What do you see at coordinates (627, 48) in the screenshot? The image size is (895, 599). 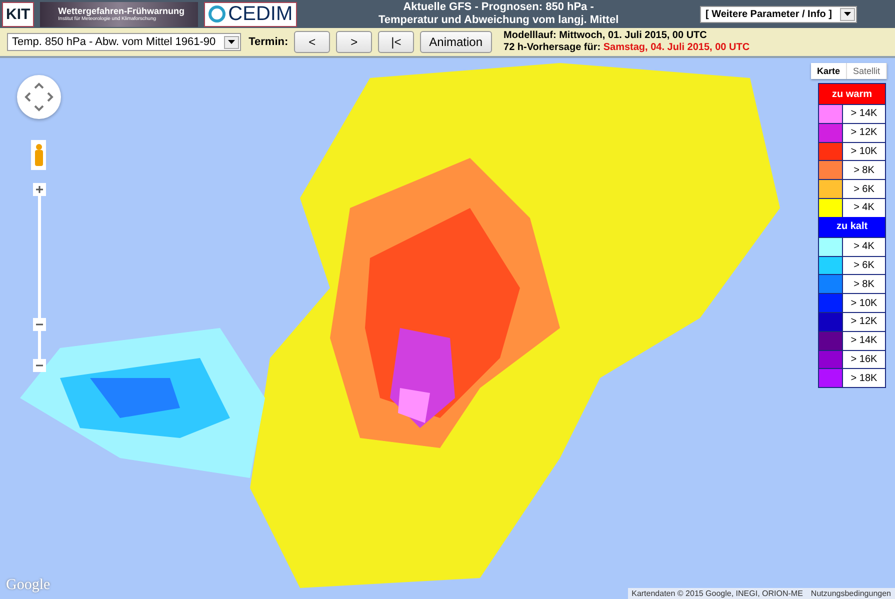 I see `forecast-text: 72 h-Vorhersage für: Samstag, 04. Juli 2015, 00 UTC` at bounding box center [627, 48].